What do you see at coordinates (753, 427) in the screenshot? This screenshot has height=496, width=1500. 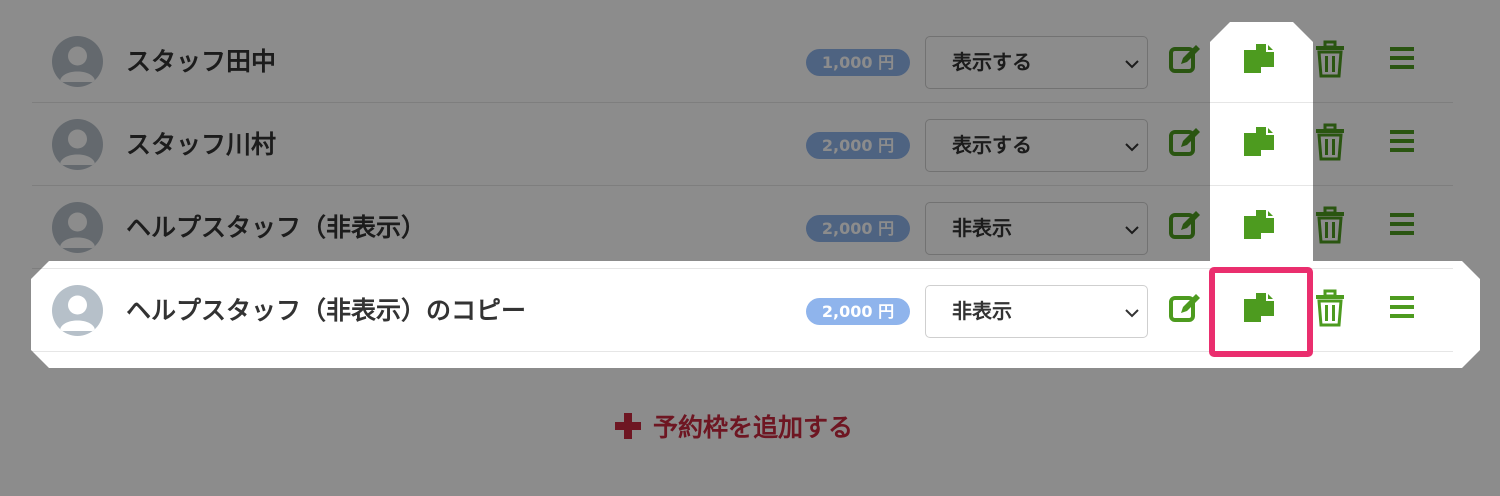 I see `add-slot-label: 予約枠を追加する` at bounding box center [753, 427].